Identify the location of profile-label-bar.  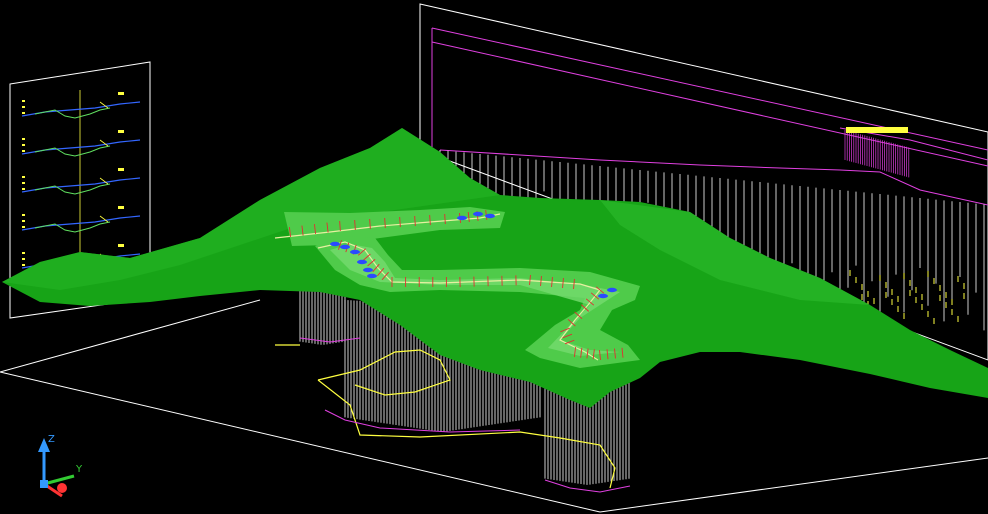
(877, 130).